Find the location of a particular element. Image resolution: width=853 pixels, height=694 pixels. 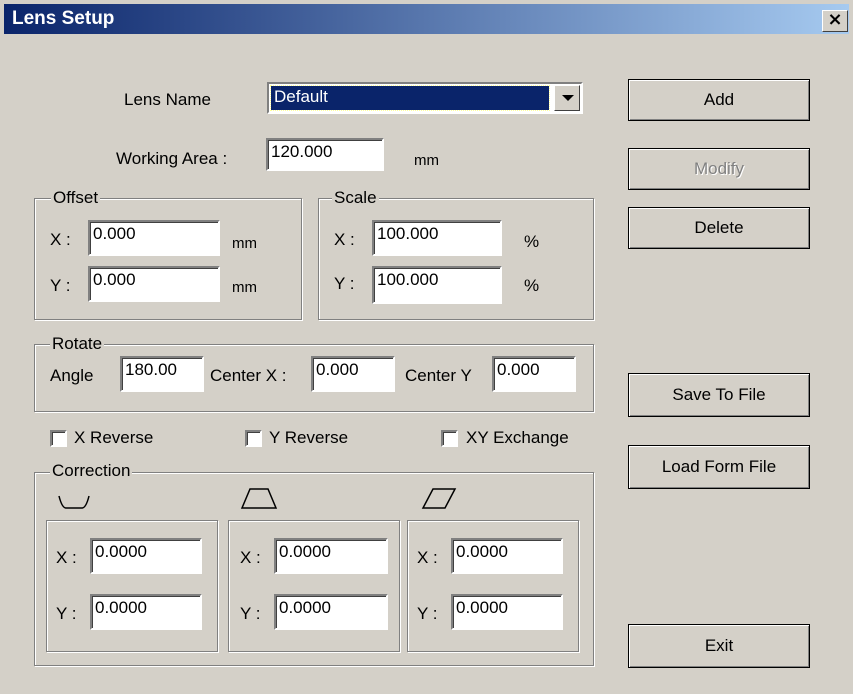

scale-y-unit: % is located at coordinates (532, 285).